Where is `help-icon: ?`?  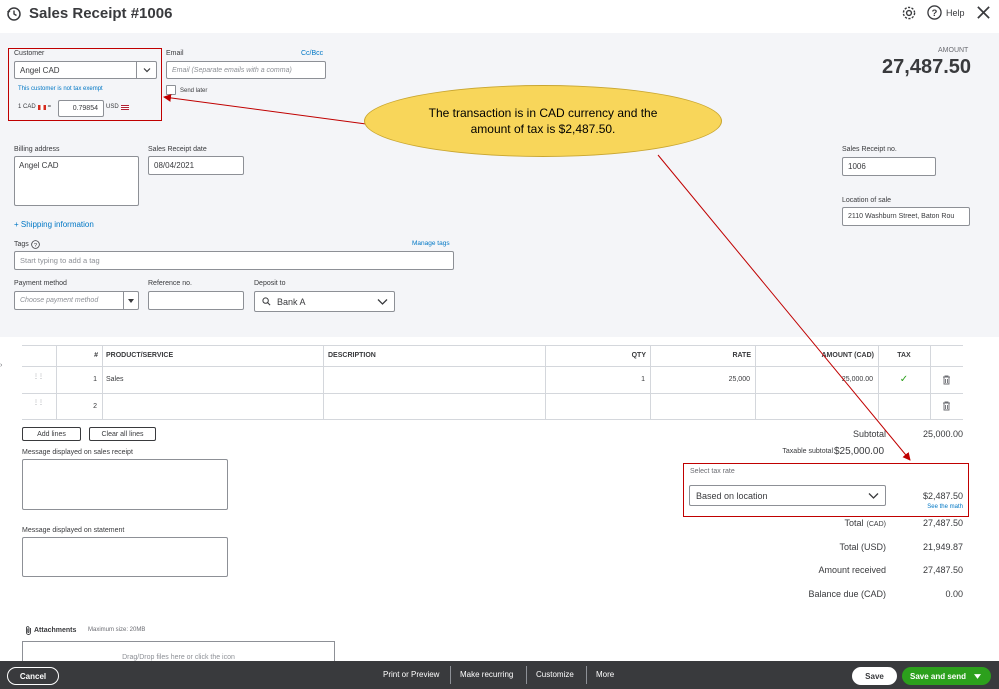 help-icon: ? is located at coordinates (934, 12).